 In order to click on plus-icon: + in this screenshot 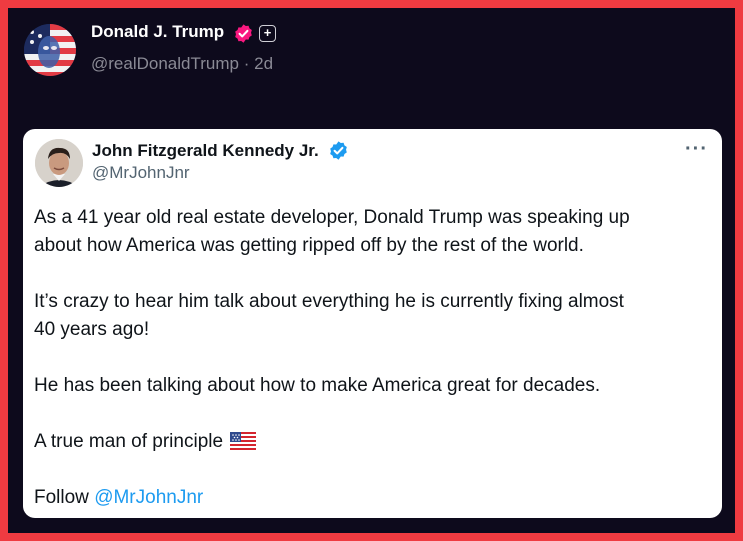, I will do `click(267, 33)`.